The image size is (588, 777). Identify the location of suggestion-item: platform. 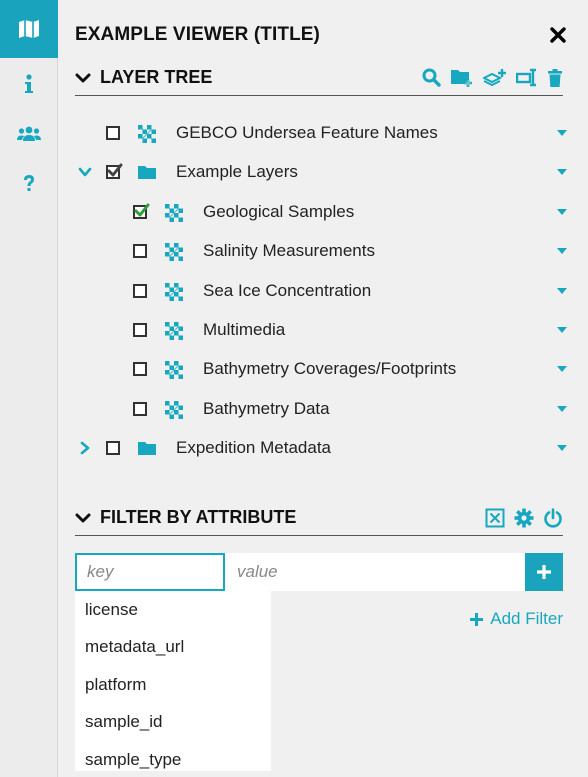
(173, 685).